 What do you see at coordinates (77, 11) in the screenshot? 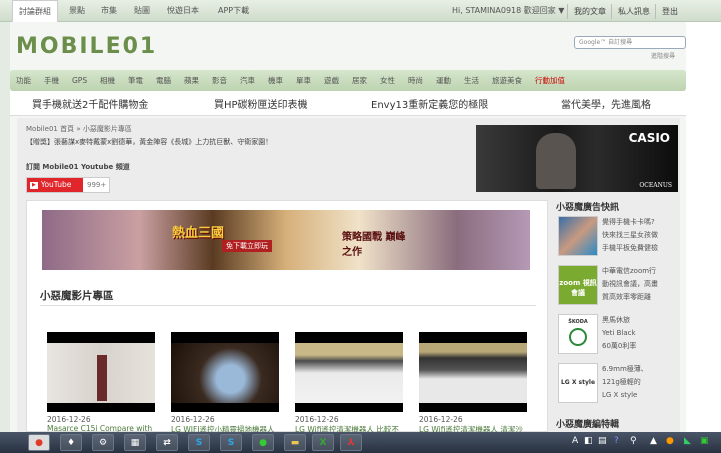
I see `tab-spots: 景點` at bounding box center [77, 11].